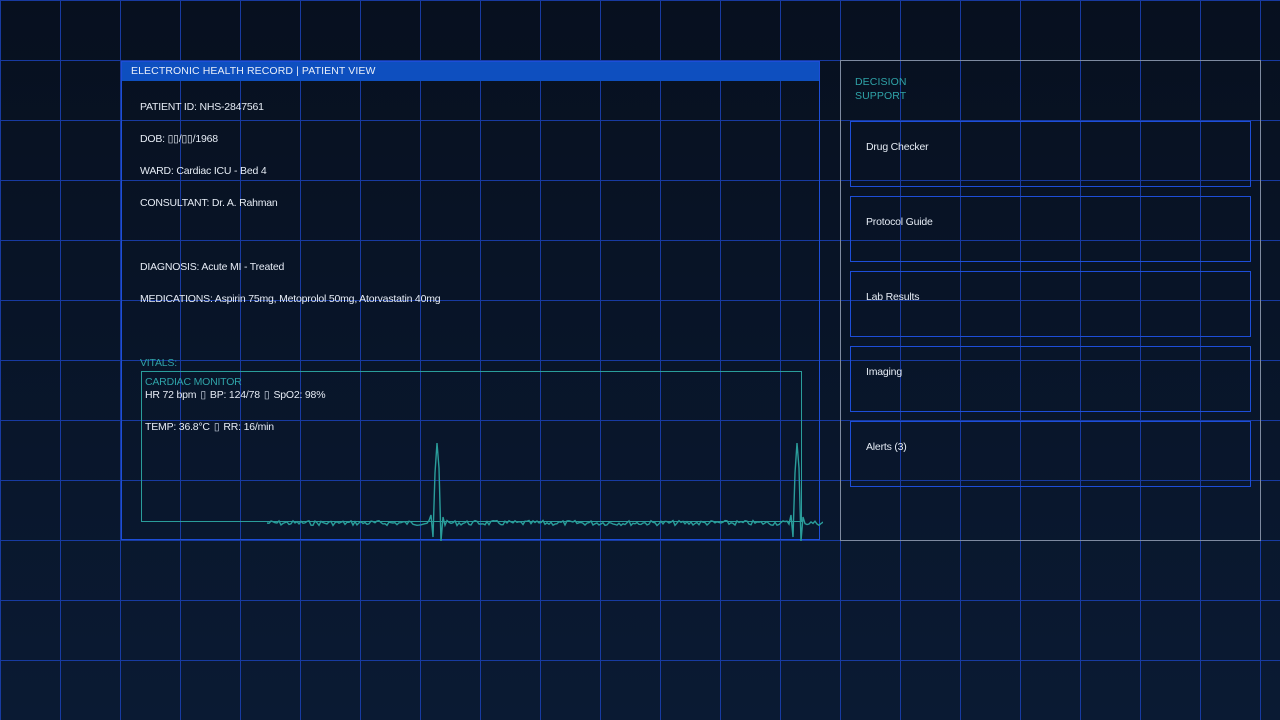  I want to click on lab-results-label: Lab Results, so click(893, 297).